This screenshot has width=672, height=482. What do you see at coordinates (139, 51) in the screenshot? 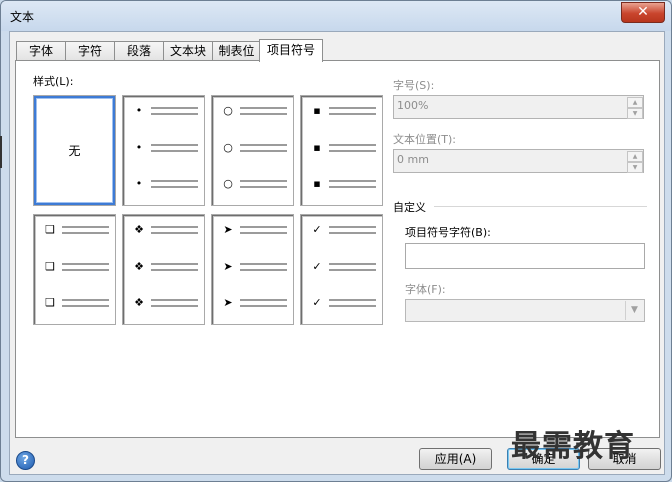
I see `tab-paragraph: 段落` at bounding box center [139, 51].